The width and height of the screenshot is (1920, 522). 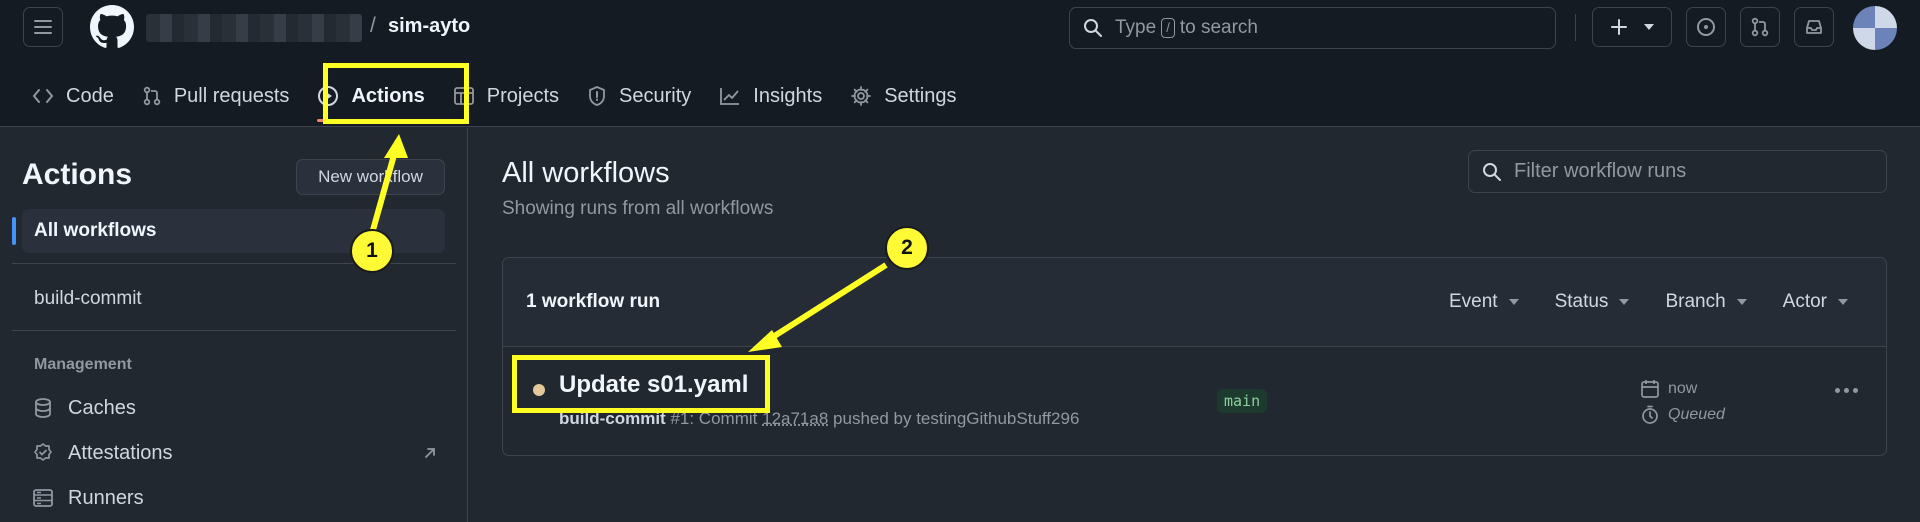 I want to click on annotation-arrows, so click(x=629, y=243).